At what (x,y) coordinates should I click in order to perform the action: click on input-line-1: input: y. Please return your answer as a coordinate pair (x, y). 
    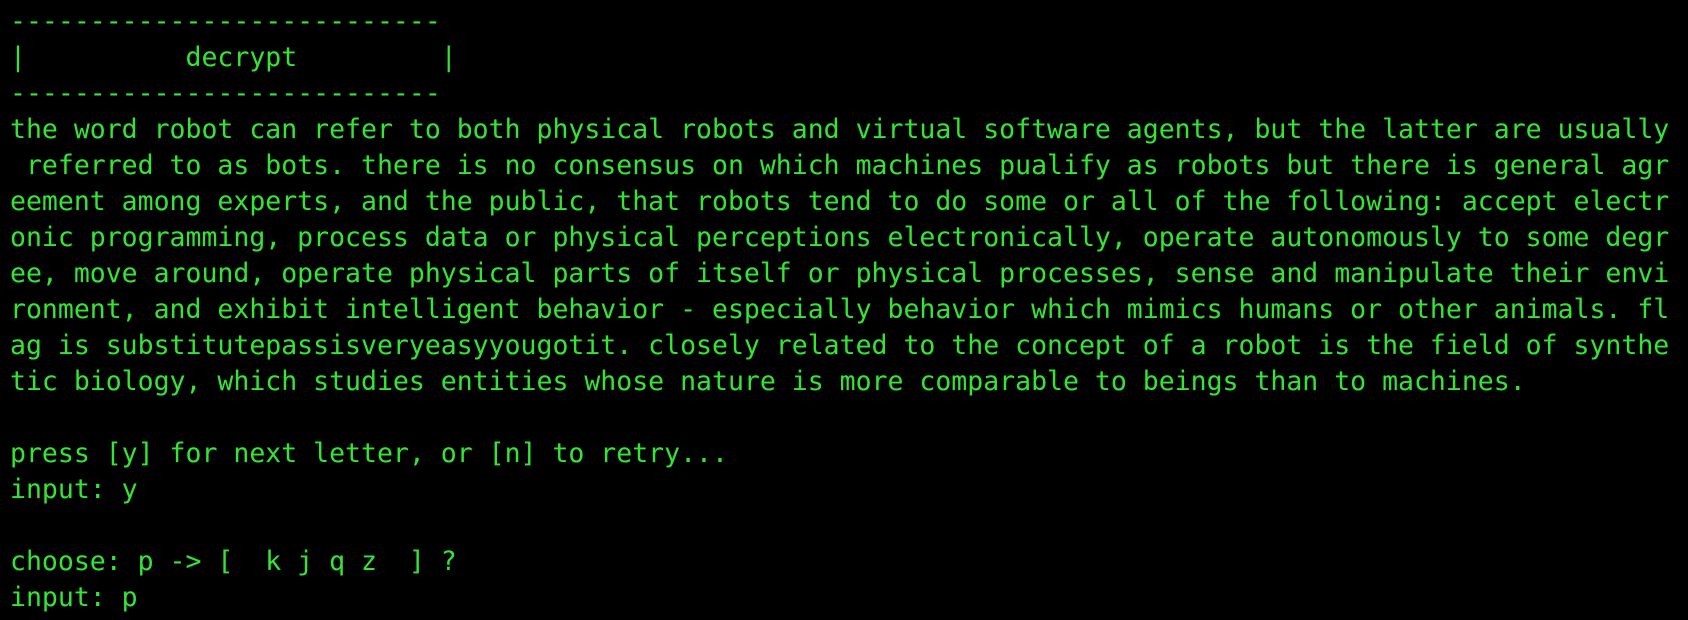
    Looking at the image, I should click on (74, 489).